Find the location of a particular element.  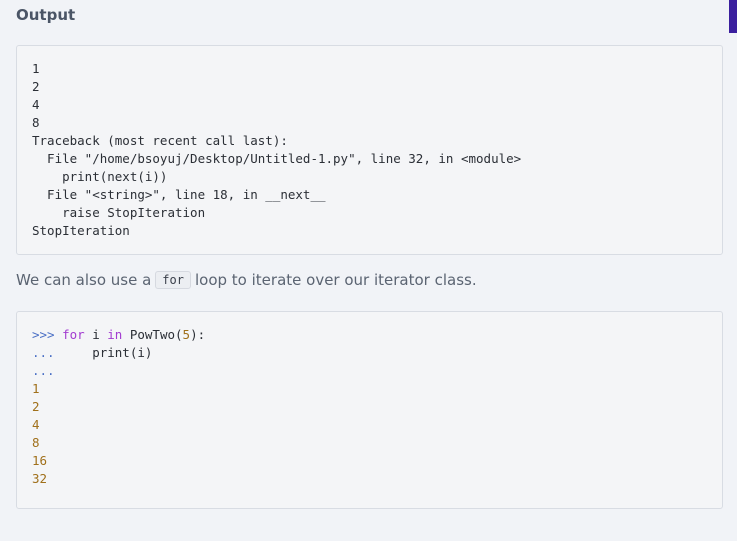

prose-text-after: loop to iterate over our iterator class. is located at coordinates (335, 280).